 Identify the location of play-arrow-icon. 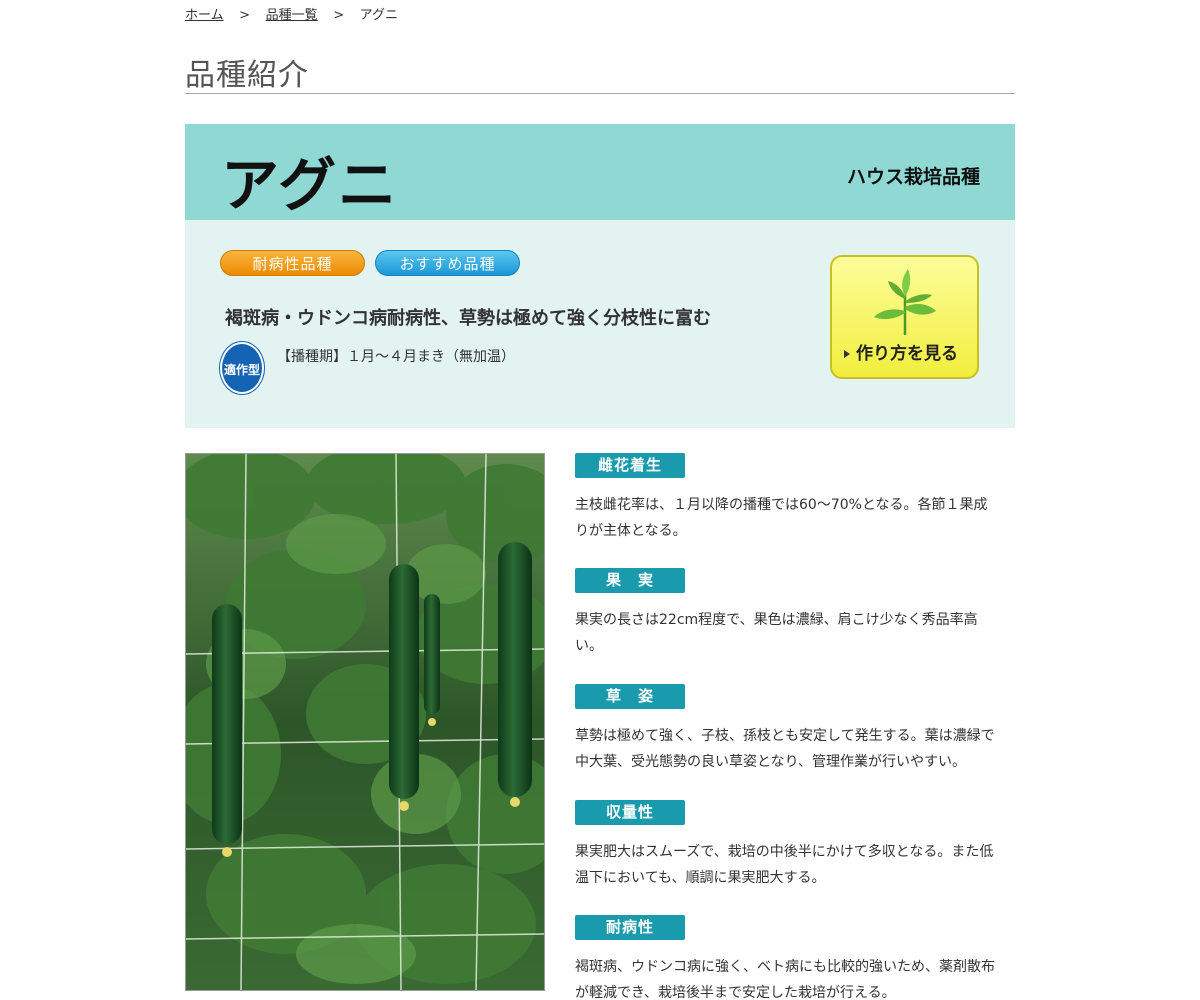
(847, 354).